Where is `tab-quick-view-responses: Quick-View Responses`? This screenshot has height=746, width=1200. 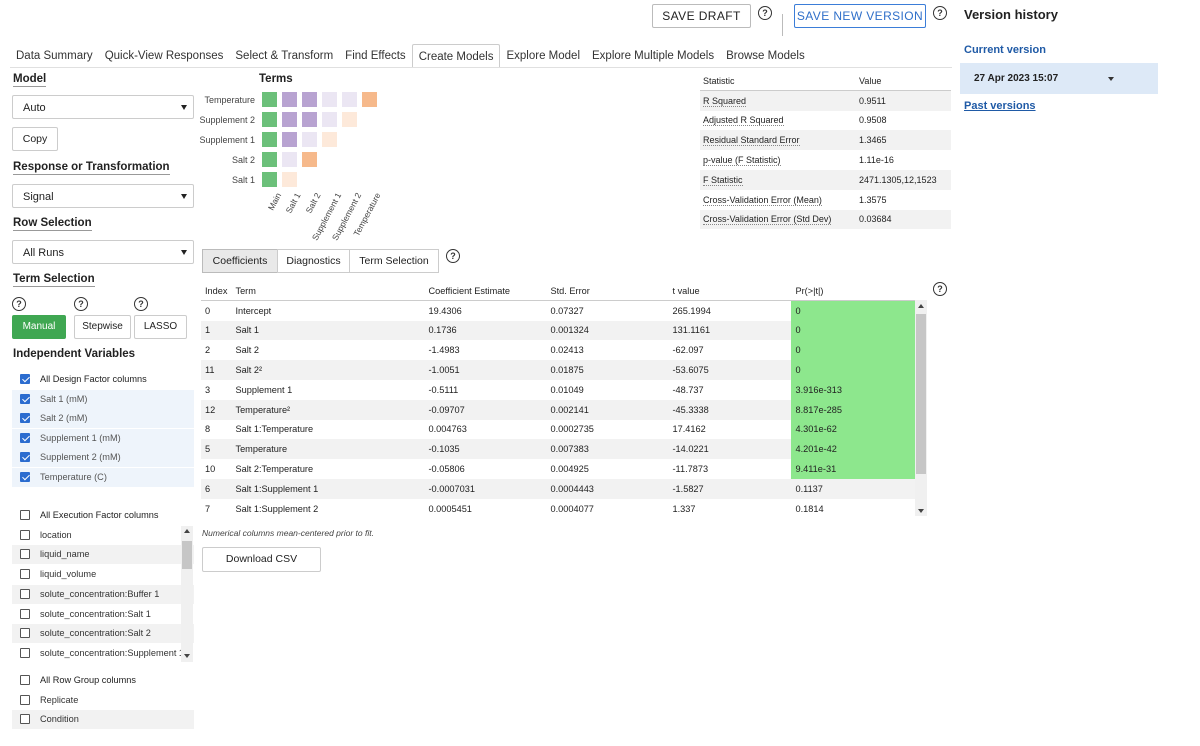 tab-quick-view-responses: Quick-View Responses is located at coordinates (164, 56).